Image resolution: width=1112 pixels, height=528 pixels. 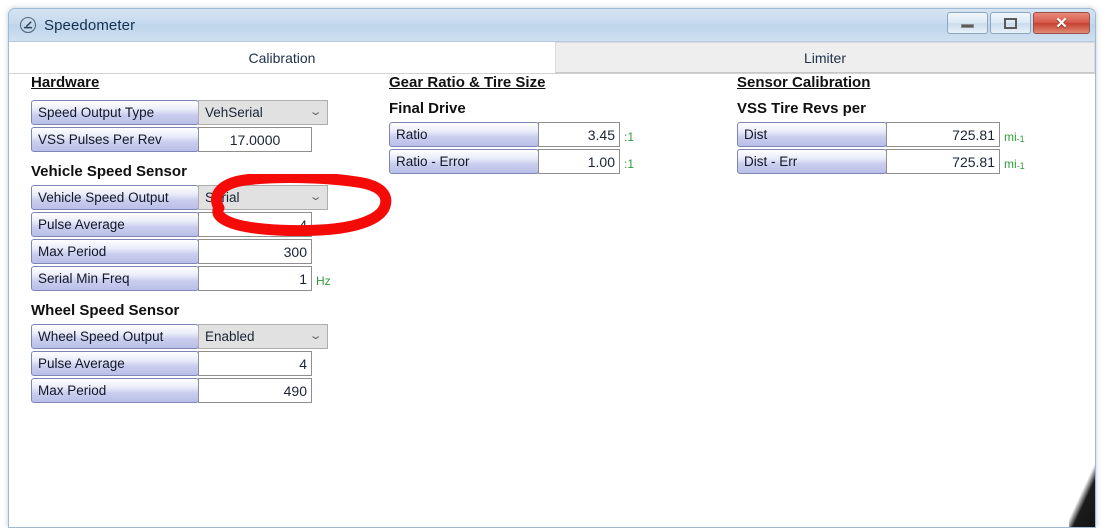 What do you see at coordinates (812, 161) in the screenshot?
I see `field-label: Dist - Err` at bounding box center [812, 161].